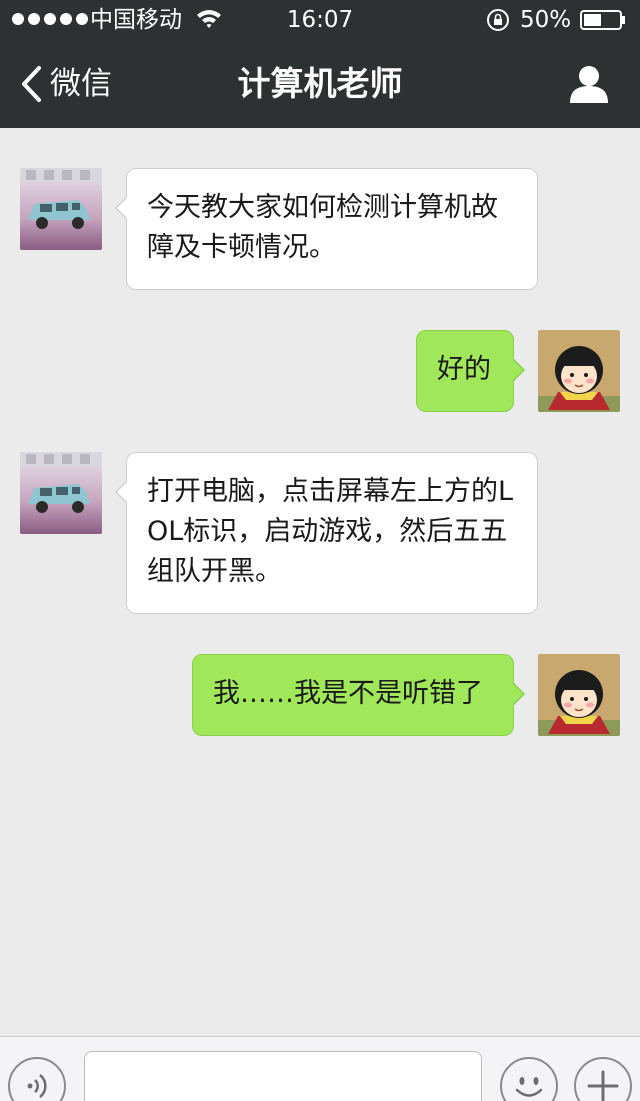 The width and height of the screenshot is (640, 1101). I want to click on message-bubble: 好的, so click(470, 371).